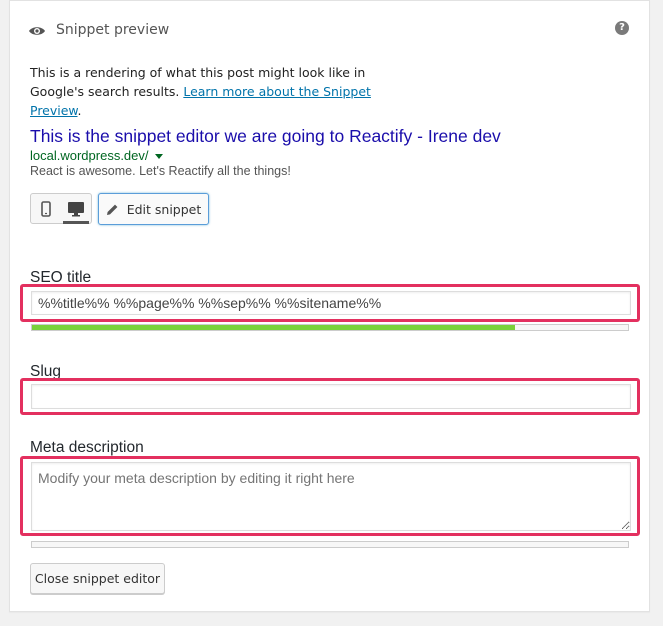 Image resolution: width=663 pixels, height=626 pixels. I want to click on snippet-url: local.wordpress.dev/, so click(89, 155).